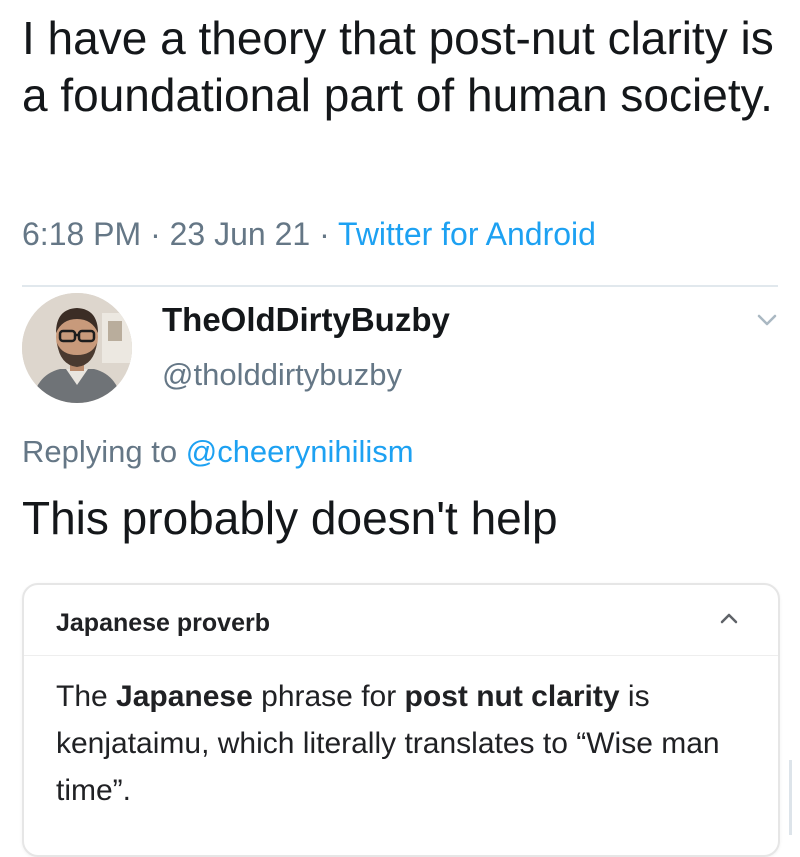 The height and width of the screenshot is (857, 800). Describe the element at coordinates (290, 518) in the screenshot. I see `reply-text: This probably doesn't help` at that location.